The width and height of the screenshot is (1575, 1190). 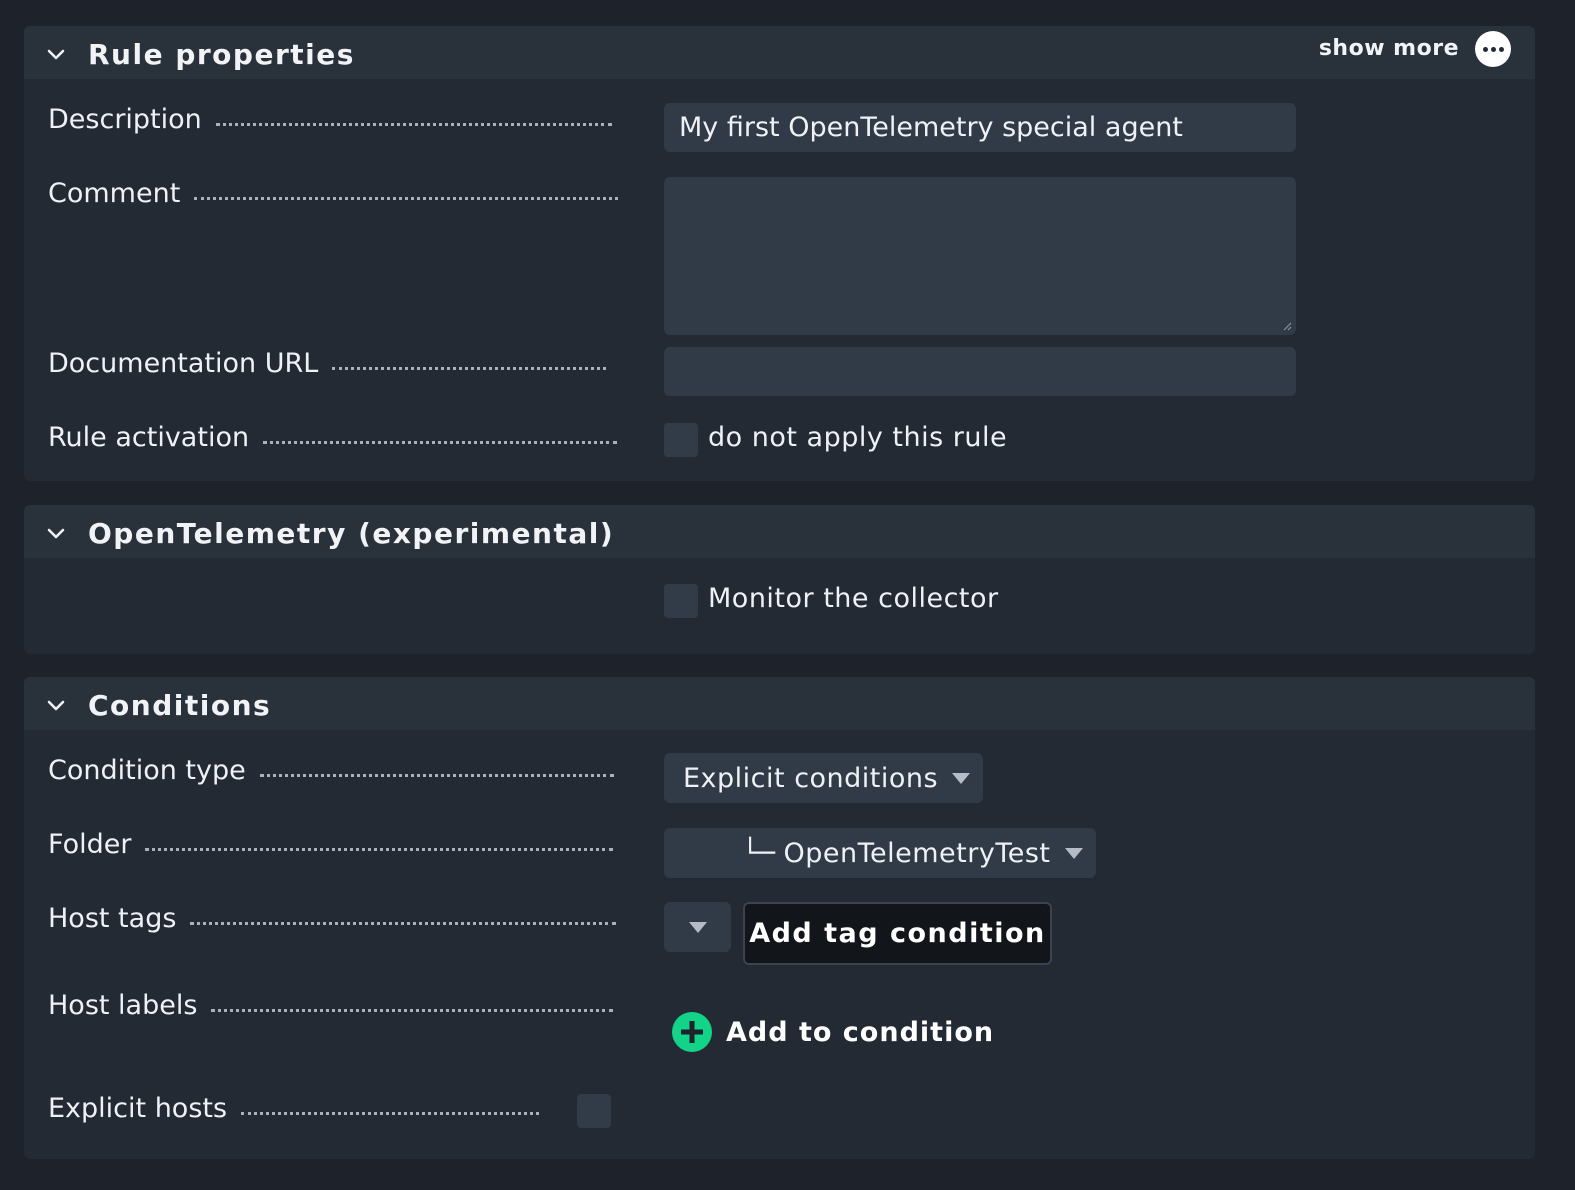 I want to click on comment-textarea, so click(x=980, y=256).